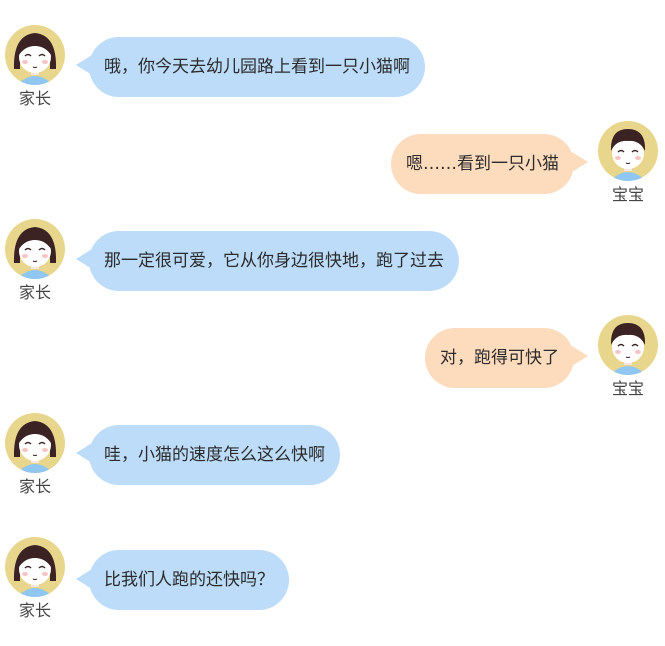  I want to click on chat-bubble: 哇，小猫的速度怎么这么快啊, so click(214, 455).